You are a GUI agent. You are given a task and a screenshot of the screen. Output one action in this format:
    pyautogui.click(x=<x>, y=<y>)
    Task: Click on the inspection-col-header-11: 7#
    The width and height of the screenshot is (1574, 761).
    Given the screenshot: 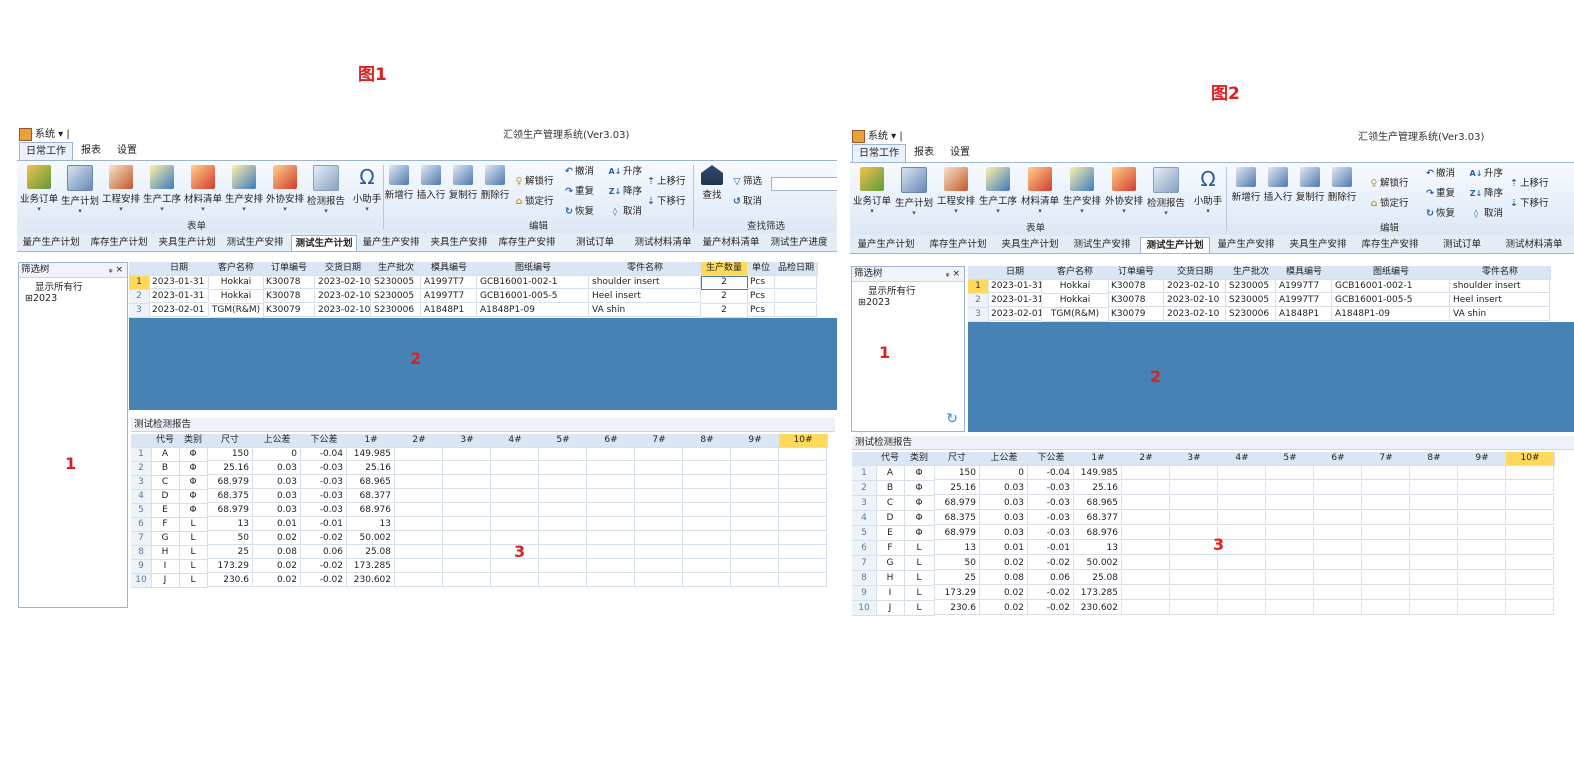 What is the action you would take?
    pyautogui.click(x=1386, y=459)
    